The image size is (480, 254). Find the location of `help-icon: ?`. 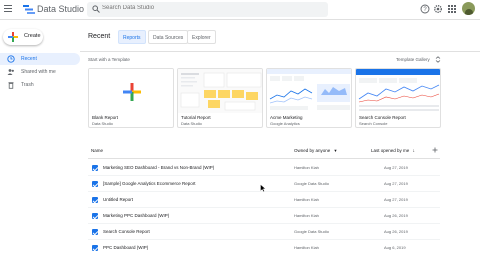

help-icon: ? is located at coordinates (425, 9).